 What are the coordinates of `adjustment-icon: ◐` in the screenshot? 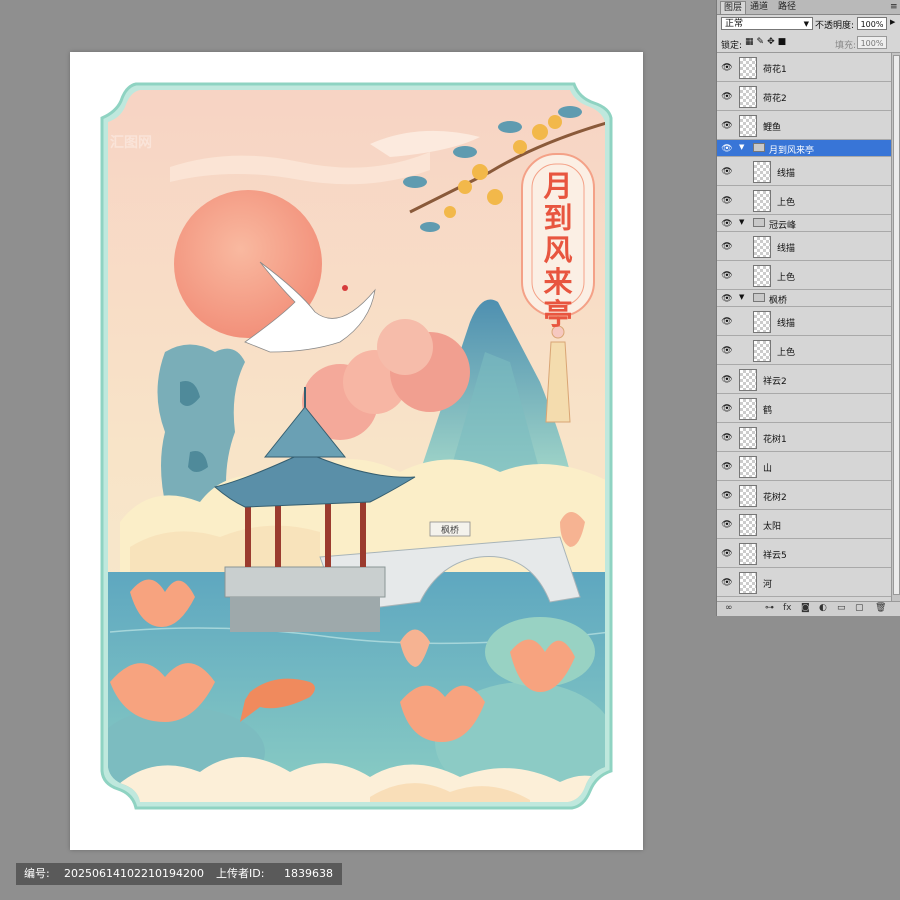 It's located at (823, 608).